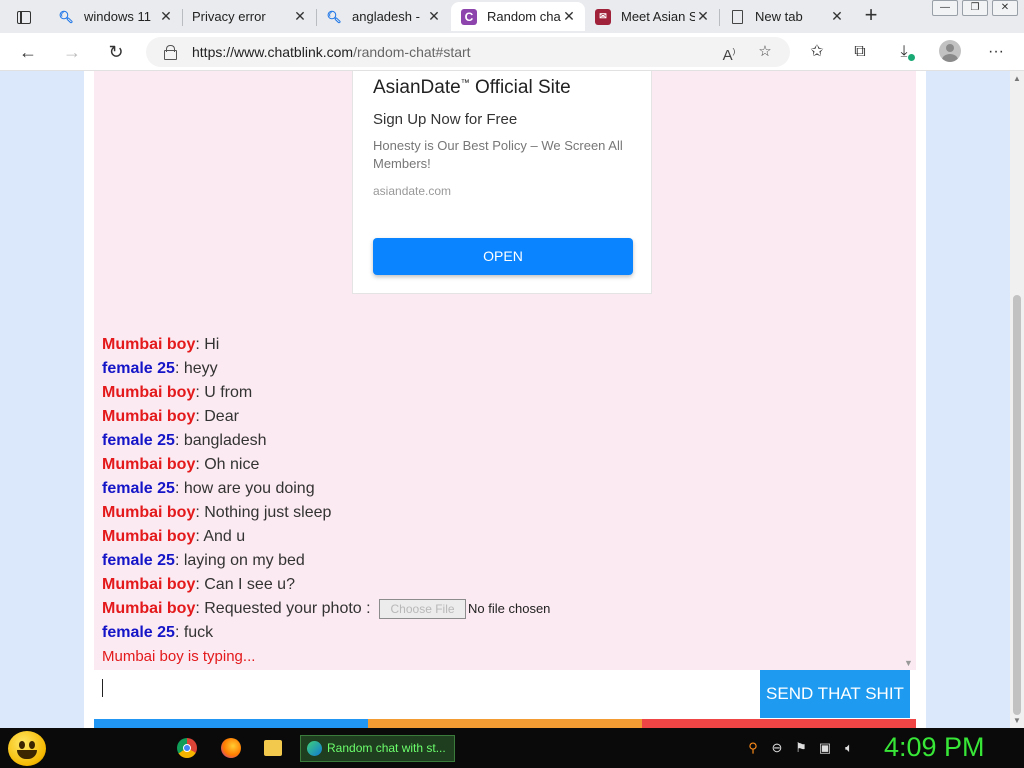 This screenshot has width=1024, height=768. Describe the element at coordinates (273, 748) in the screenshot. I see `file-explorer-icon` at that location.